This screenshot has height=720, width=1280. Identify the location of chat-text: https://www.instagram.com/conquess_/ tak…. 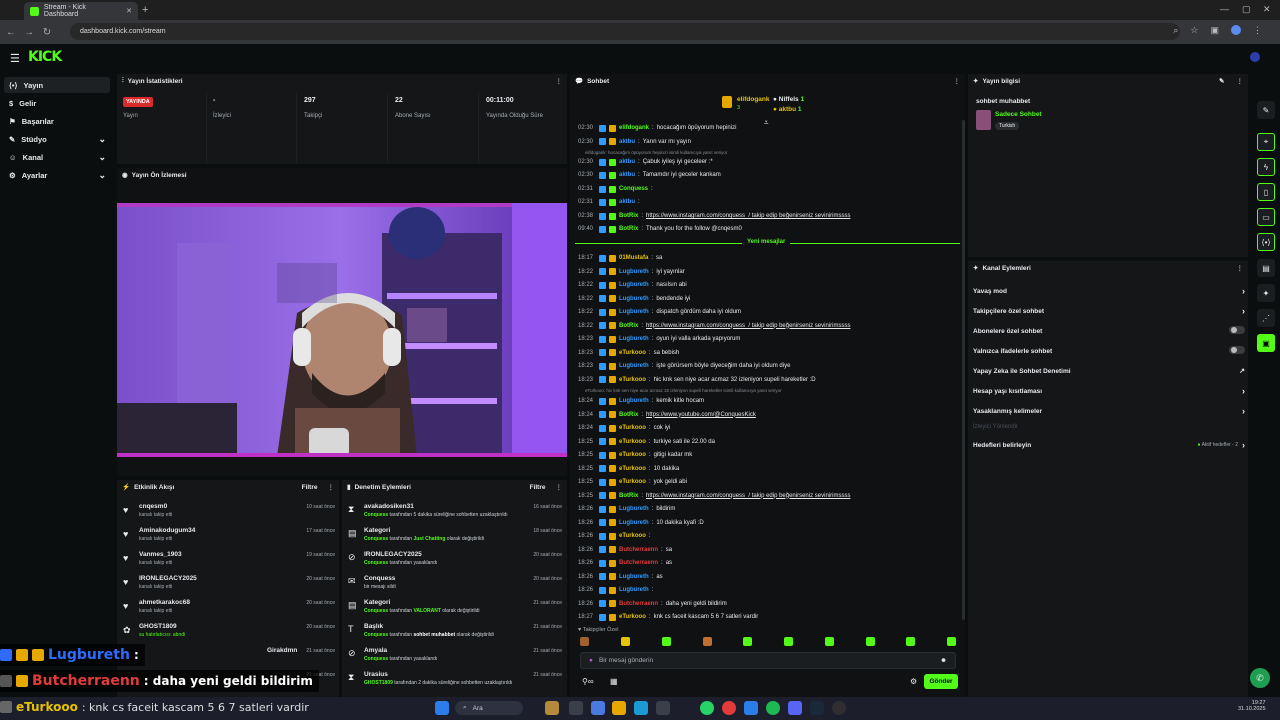
(748, 326).